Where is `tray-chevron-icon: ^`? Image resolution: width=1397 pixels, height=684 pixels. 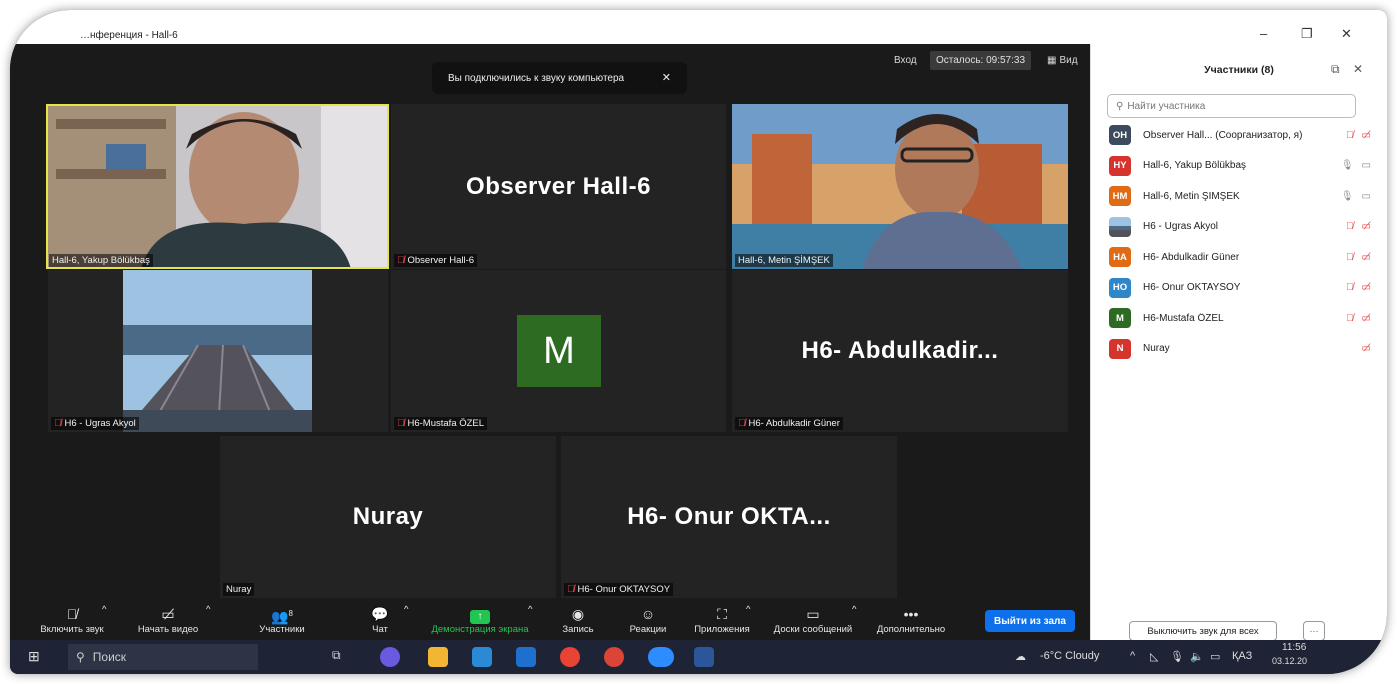 tray-chevron-icon: ^ is located at coordinates (1132, 656).